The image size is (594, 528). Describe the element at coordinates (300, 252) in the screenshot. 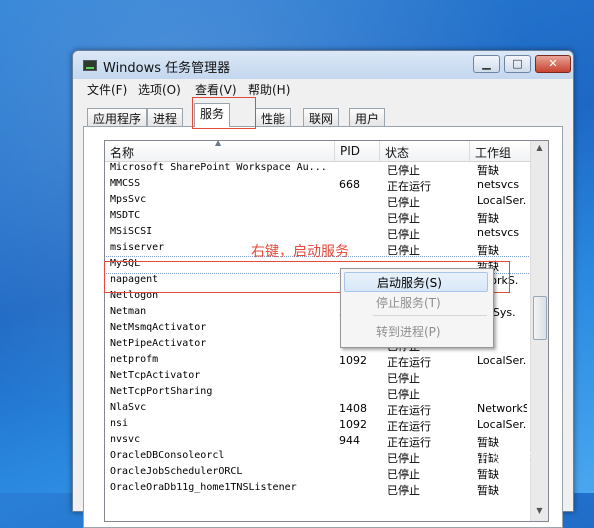

I see `annotation-text: 右键，启动服务` at that location.